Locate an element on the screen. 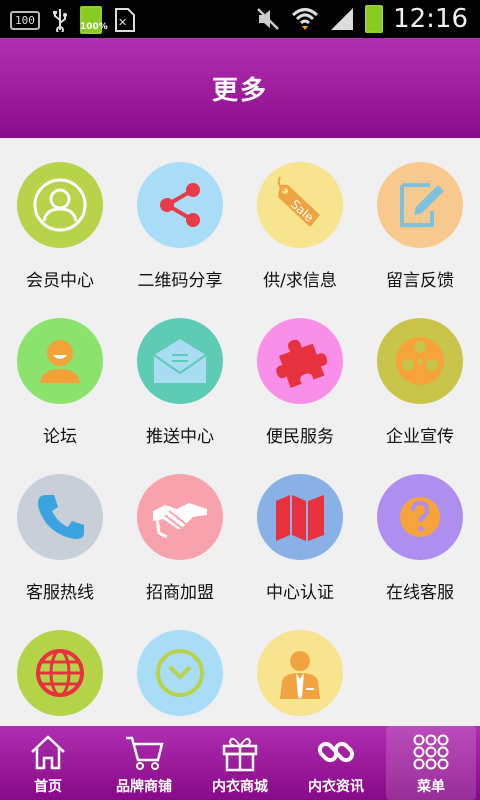 Image resolution: width=480 pixels, height=800 pixels. grid-item-label: 供/求信息 is located at coordinates (300, 281).